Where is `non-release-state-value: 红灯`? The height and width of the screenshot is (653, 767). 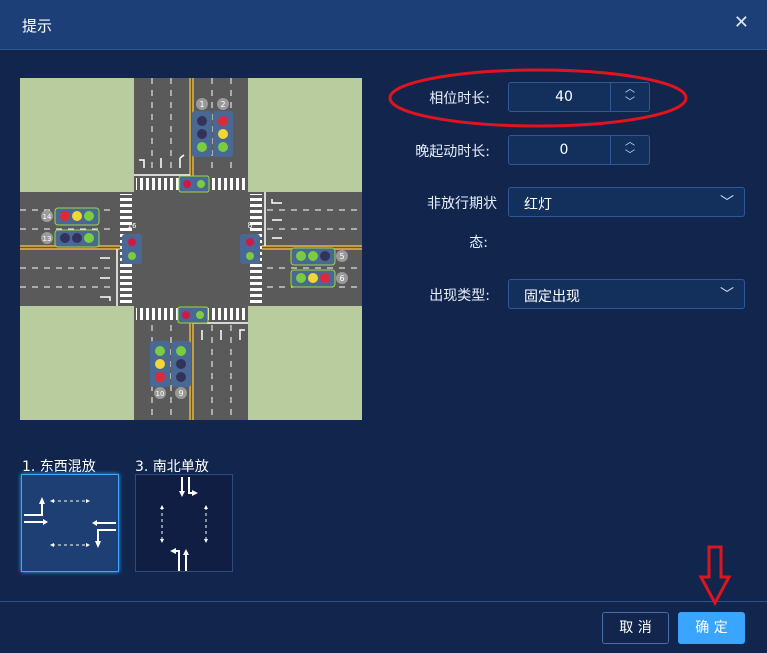 non-release-state-value: 红灯 is located at coordinates (538, 205).